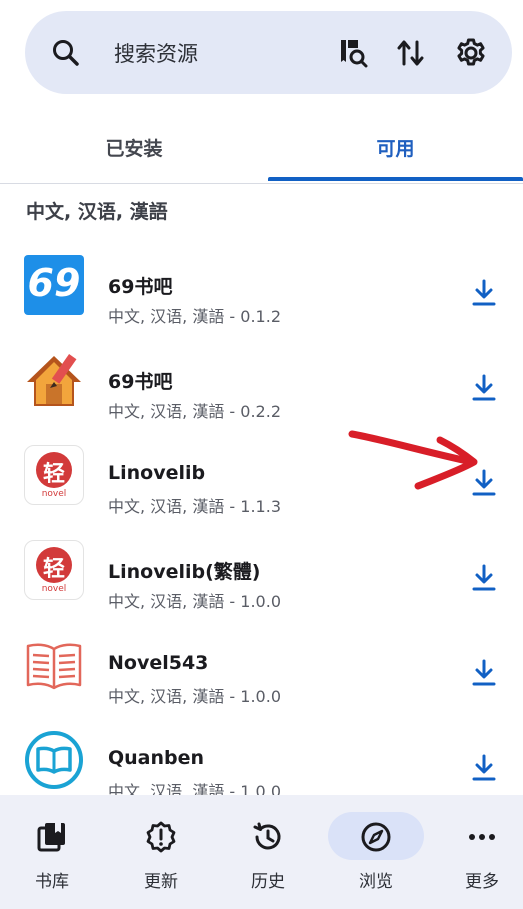  I want to click on nav-library: 书库, so click(52, 852).